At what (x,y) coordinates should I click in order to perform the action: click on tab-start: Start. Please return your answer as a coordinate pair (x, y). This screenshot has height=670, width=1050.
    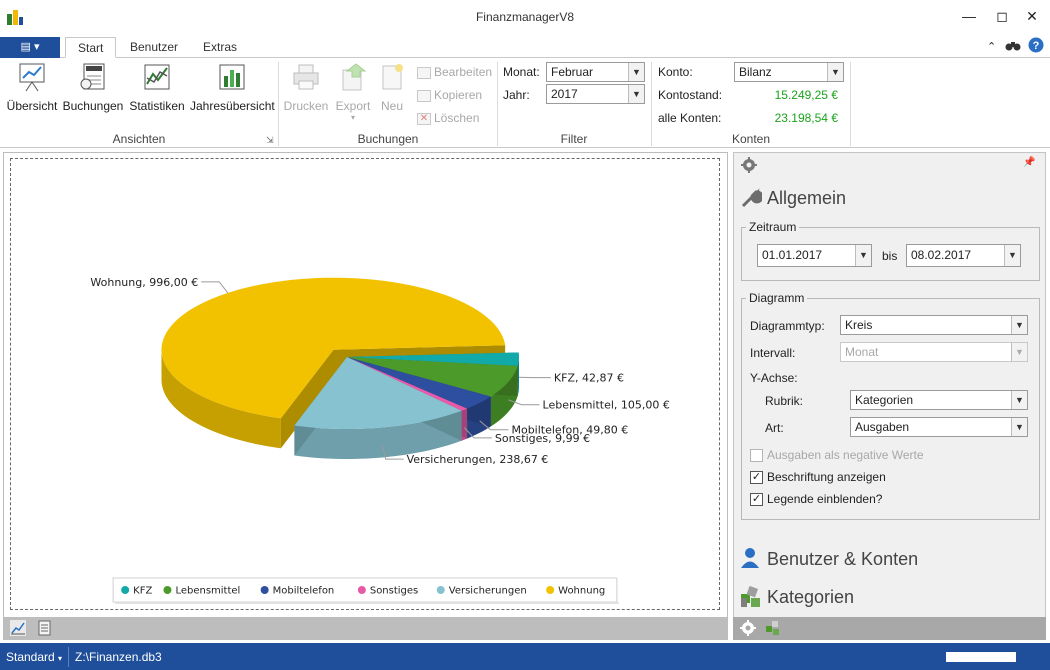
    Looking at the image, I should click on (91, 47).